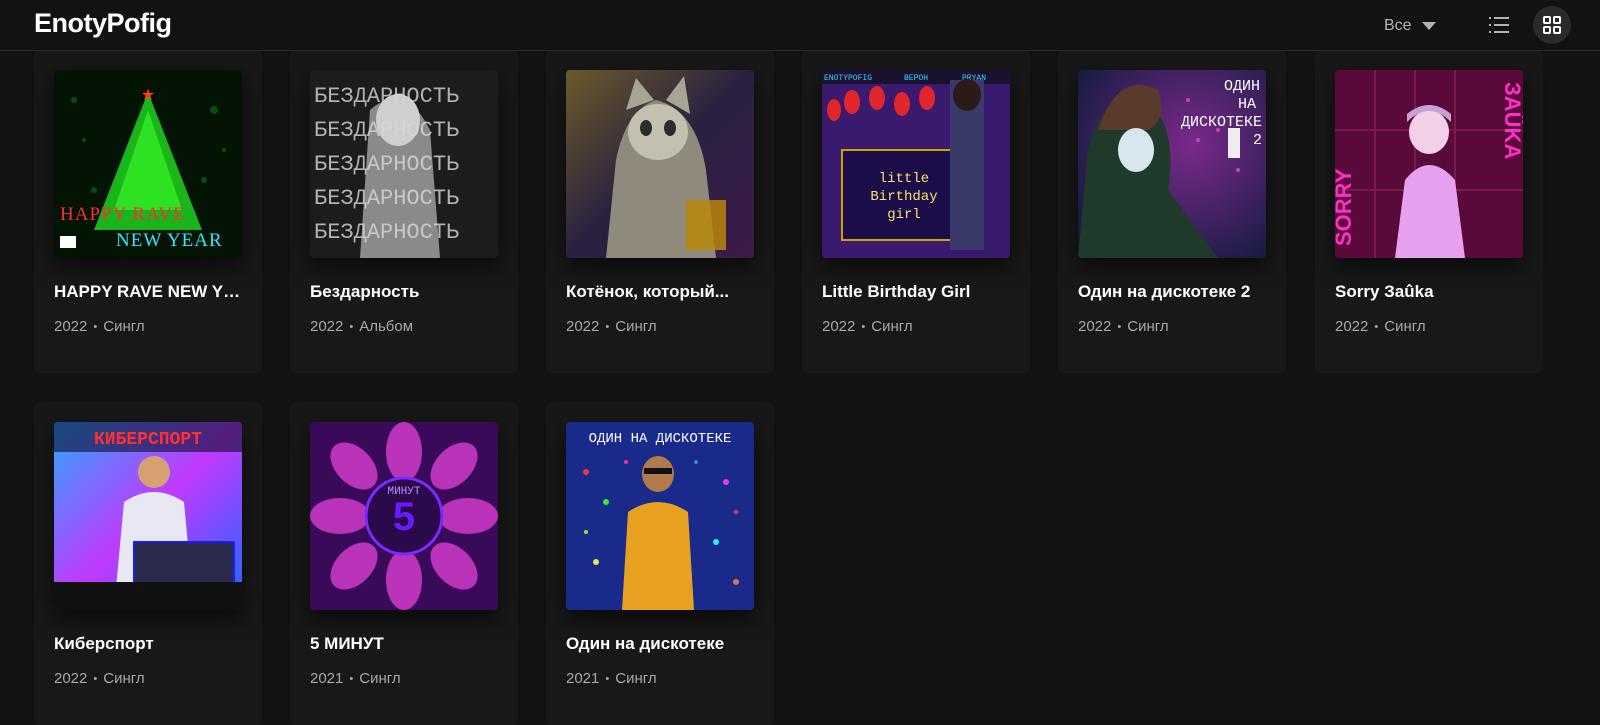 The width and height of the screenshot is (1600, 725). I want to click on release-type: Альбом, so click(386, 326).